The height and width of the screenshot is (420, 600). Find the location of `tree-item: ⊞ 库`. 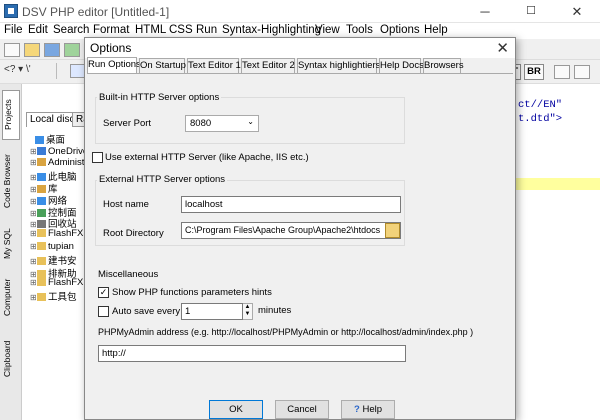

tree-item: ⊞ 库 is located at coordinates (44, 188).